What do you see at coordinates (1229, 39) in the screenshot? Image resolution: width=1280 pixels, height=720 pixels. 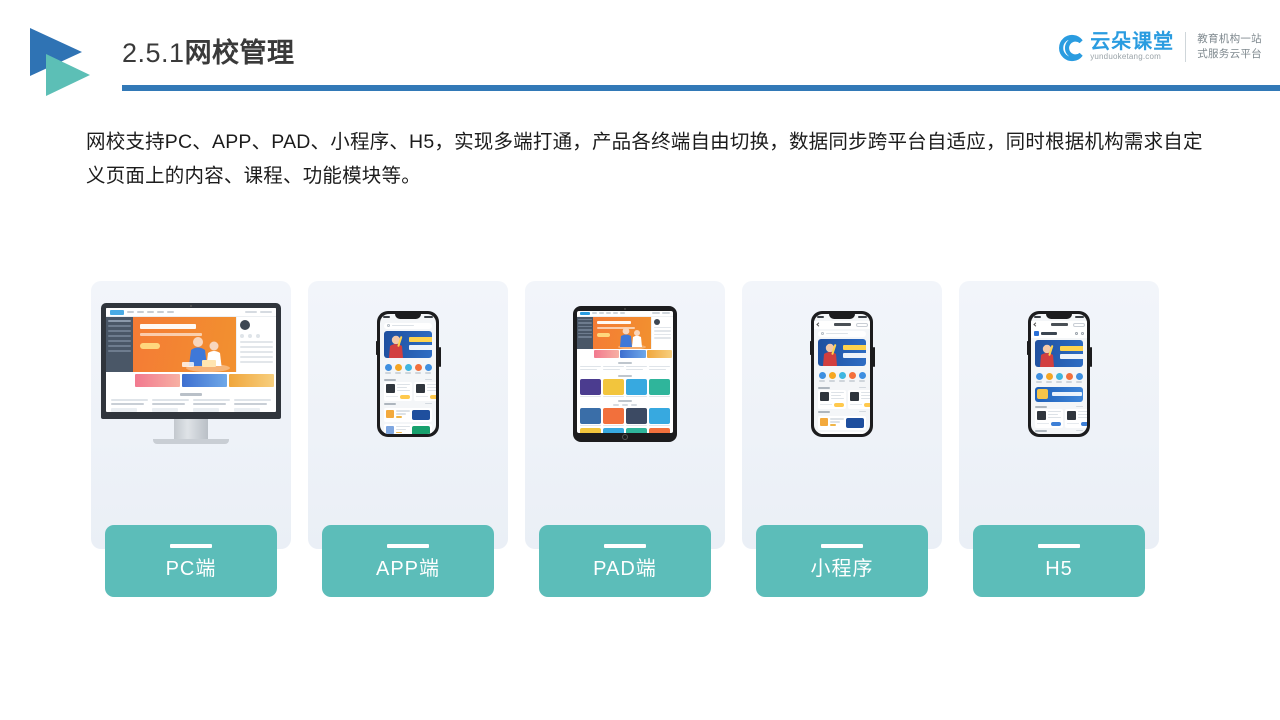 I see `brand-tagline-line1: 教育机构一站` at bounding box center [1229, 39].